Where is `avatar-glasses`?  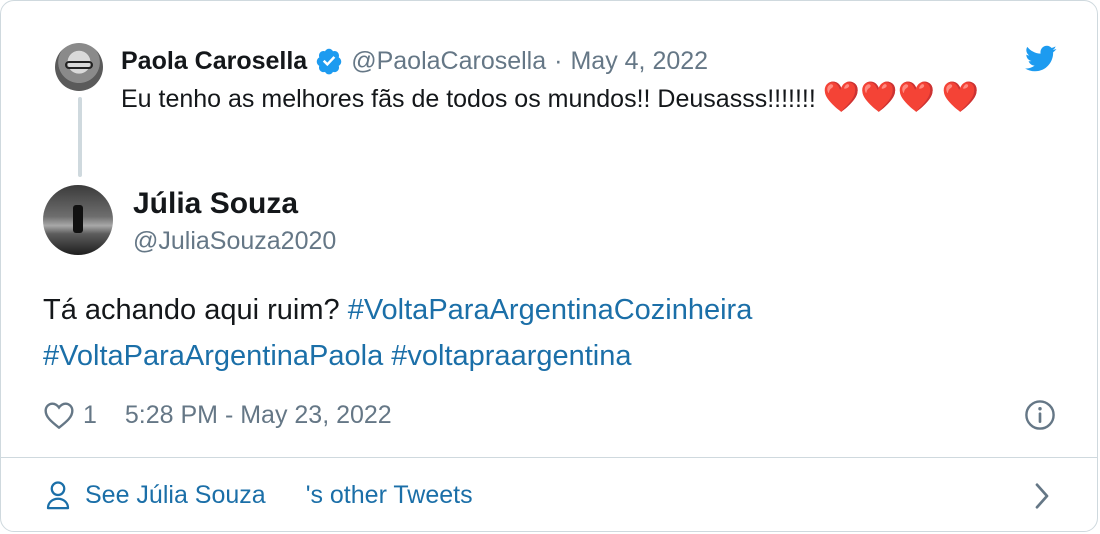
avatar-glasses is located at coordinates (79, 65).